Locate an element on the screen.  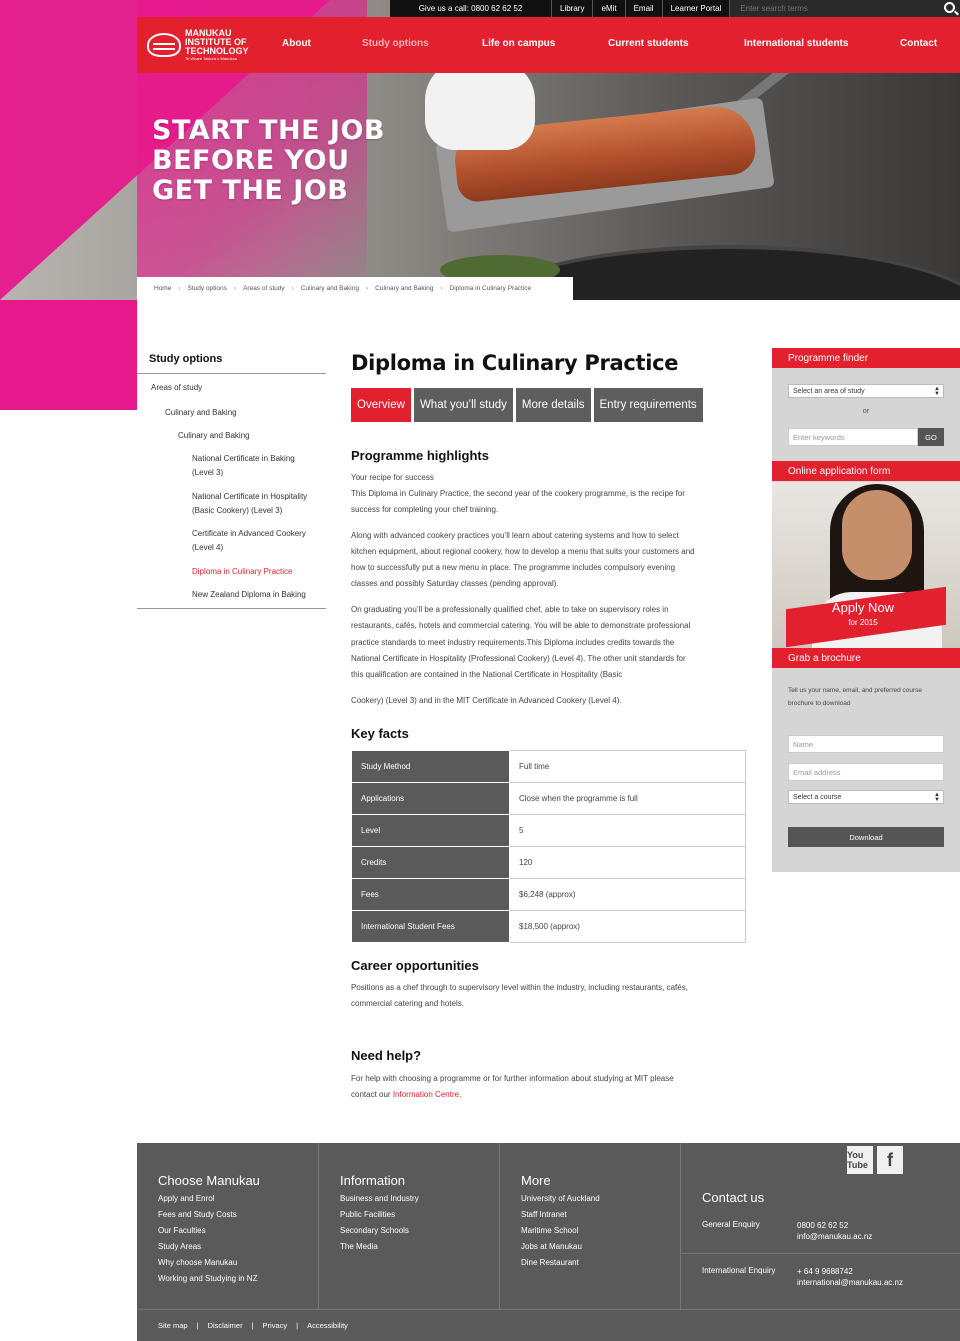
table-row: Fees $6,248 (approx) is located at coordinates (548, 894).